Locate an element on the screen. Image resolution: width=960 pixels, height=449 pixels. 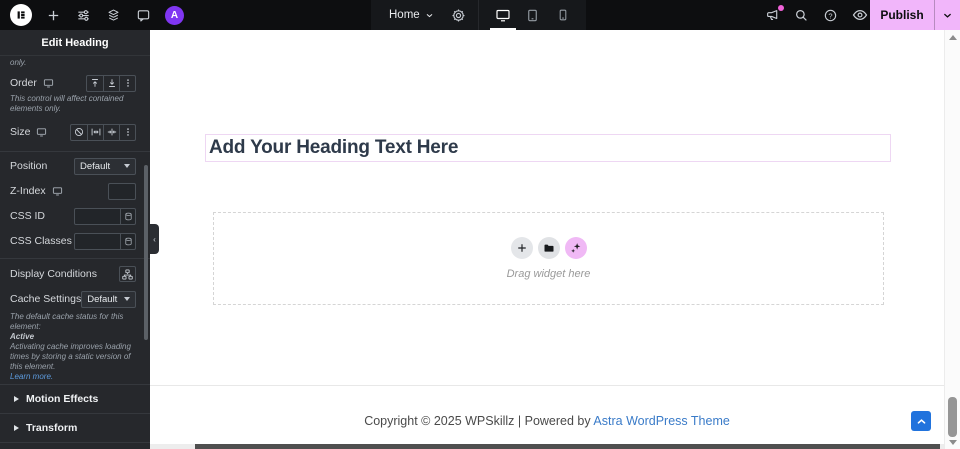
cache-settings-select: Default is located at coordinates (108, 299).